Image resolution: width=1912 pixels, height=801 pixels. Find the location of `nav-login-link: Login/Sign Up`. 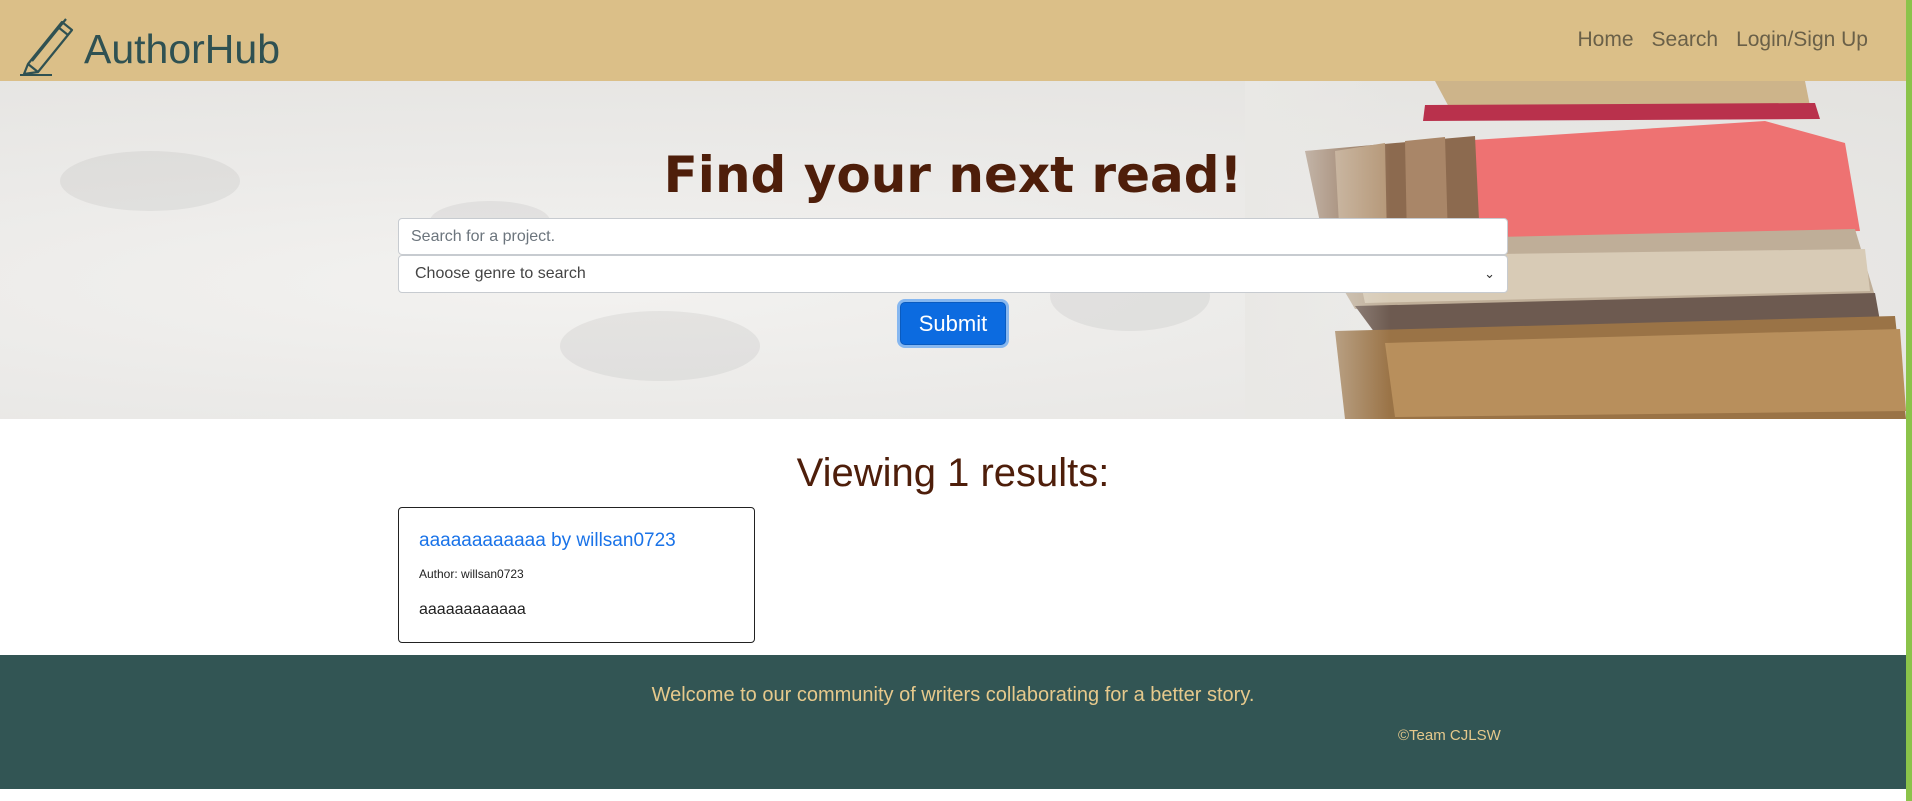

nav-login-link: Login/Sign Up is located at coordinates (1802, 40).